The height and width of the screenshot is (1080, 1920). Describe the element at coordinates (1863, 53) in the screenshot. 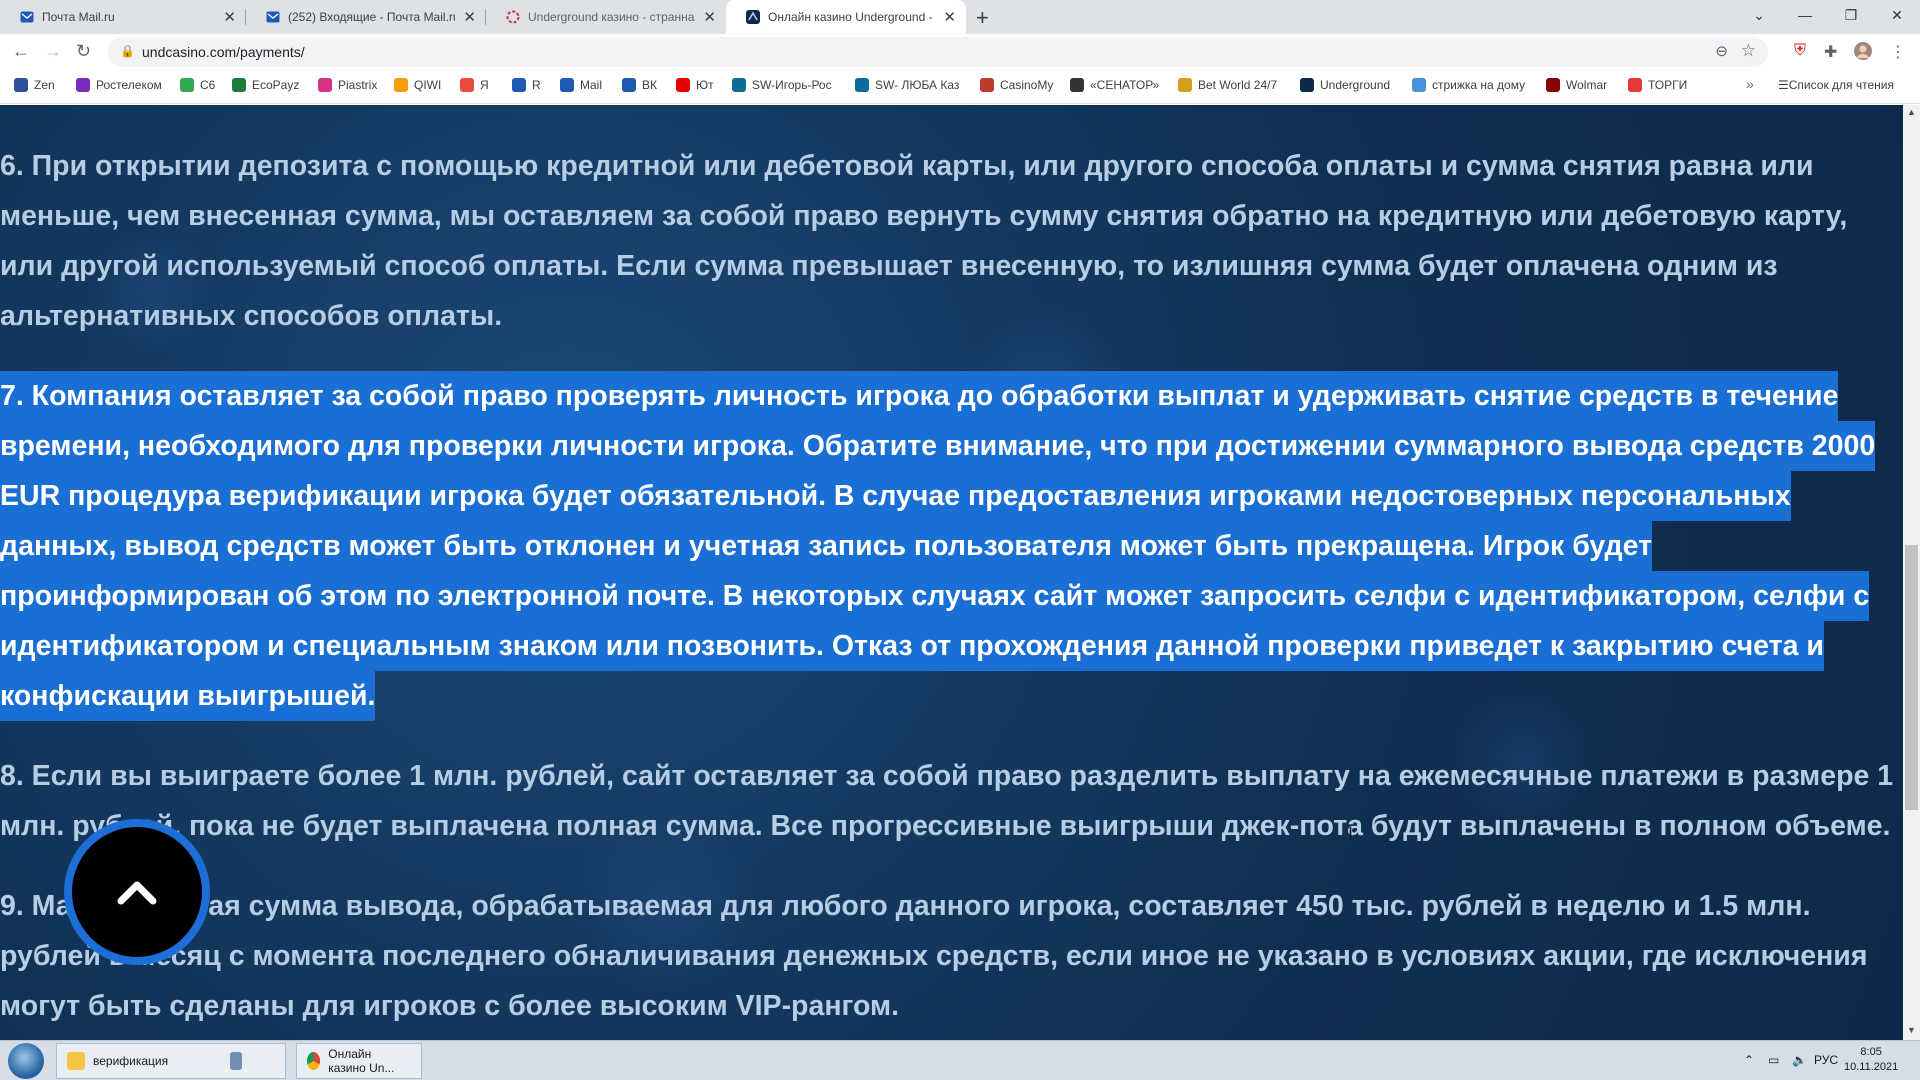

I see `profile-avatar-icon` at that location.